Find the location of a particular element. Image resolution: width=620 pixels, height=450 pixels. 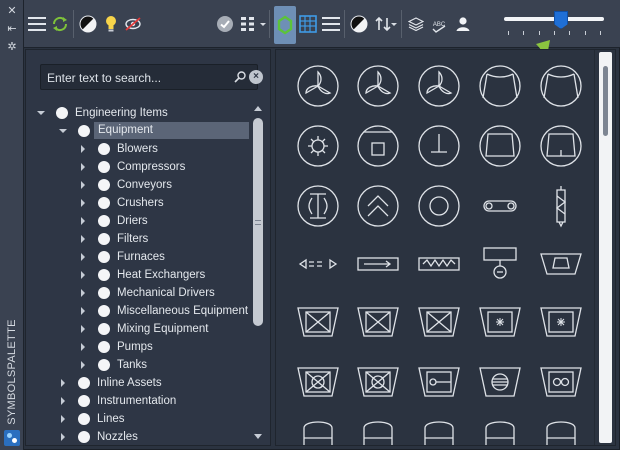

tree-item: Nozzles is located at coordinates (139, 436).